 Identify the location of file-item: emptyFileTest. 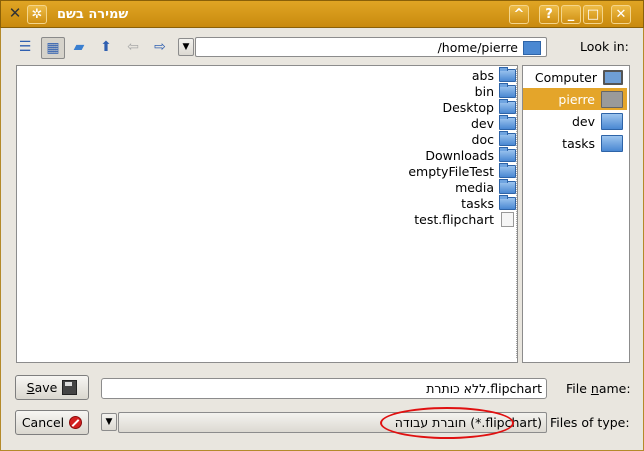
(462, 170).